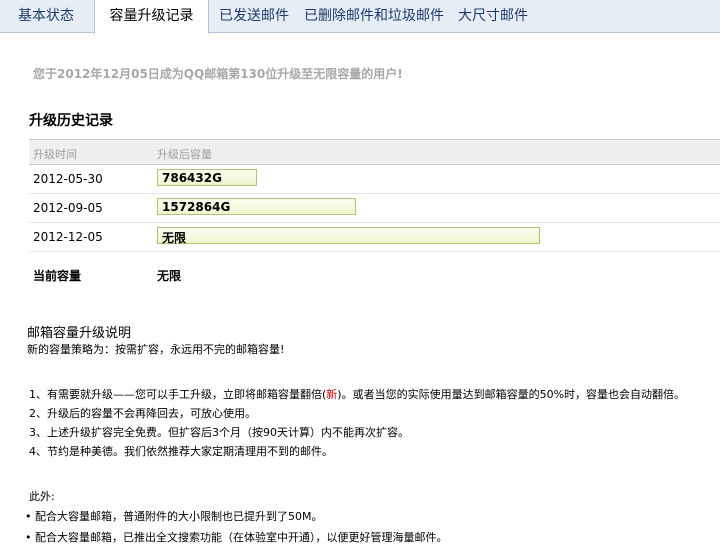  What do you see at coordinates (151, 17) in the screenshot?
I see `tab-capacity-history: 容量升级记录` at bounding box center [151, 17].